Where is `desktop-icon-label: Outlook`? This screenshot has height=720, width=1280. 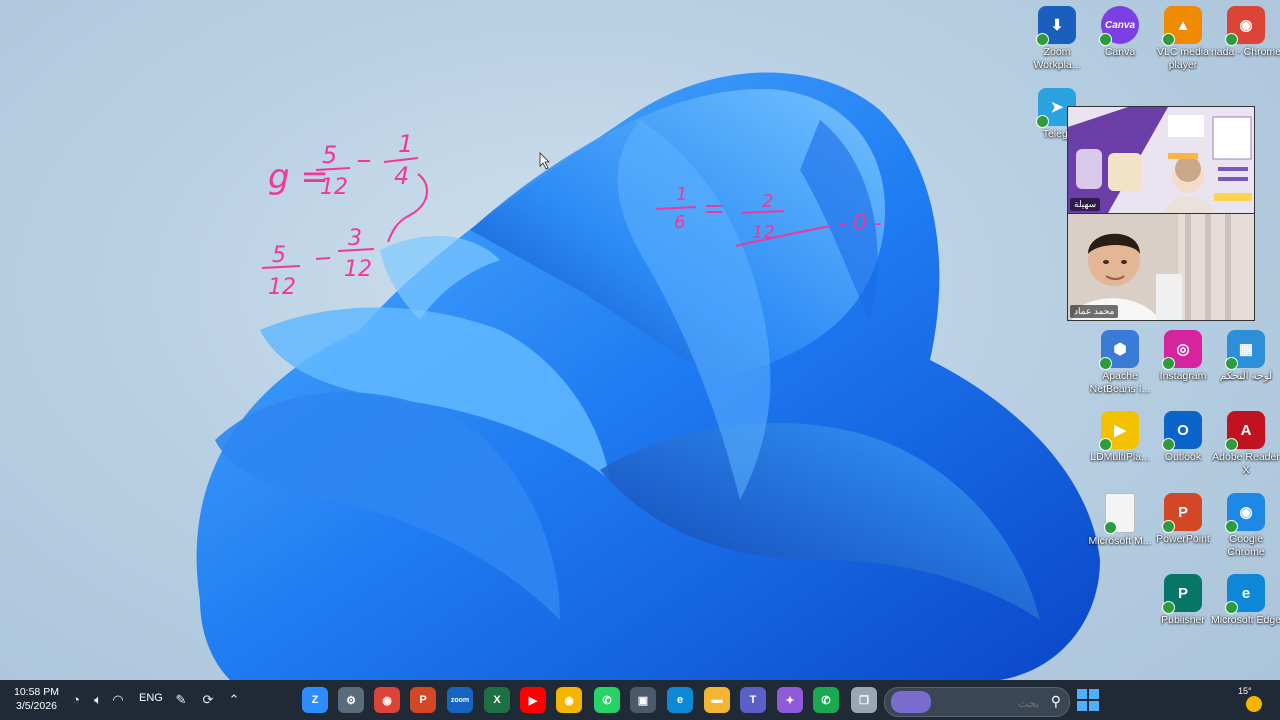
desktop-icon-label: Outlook is located at coordinates (1183, 457).